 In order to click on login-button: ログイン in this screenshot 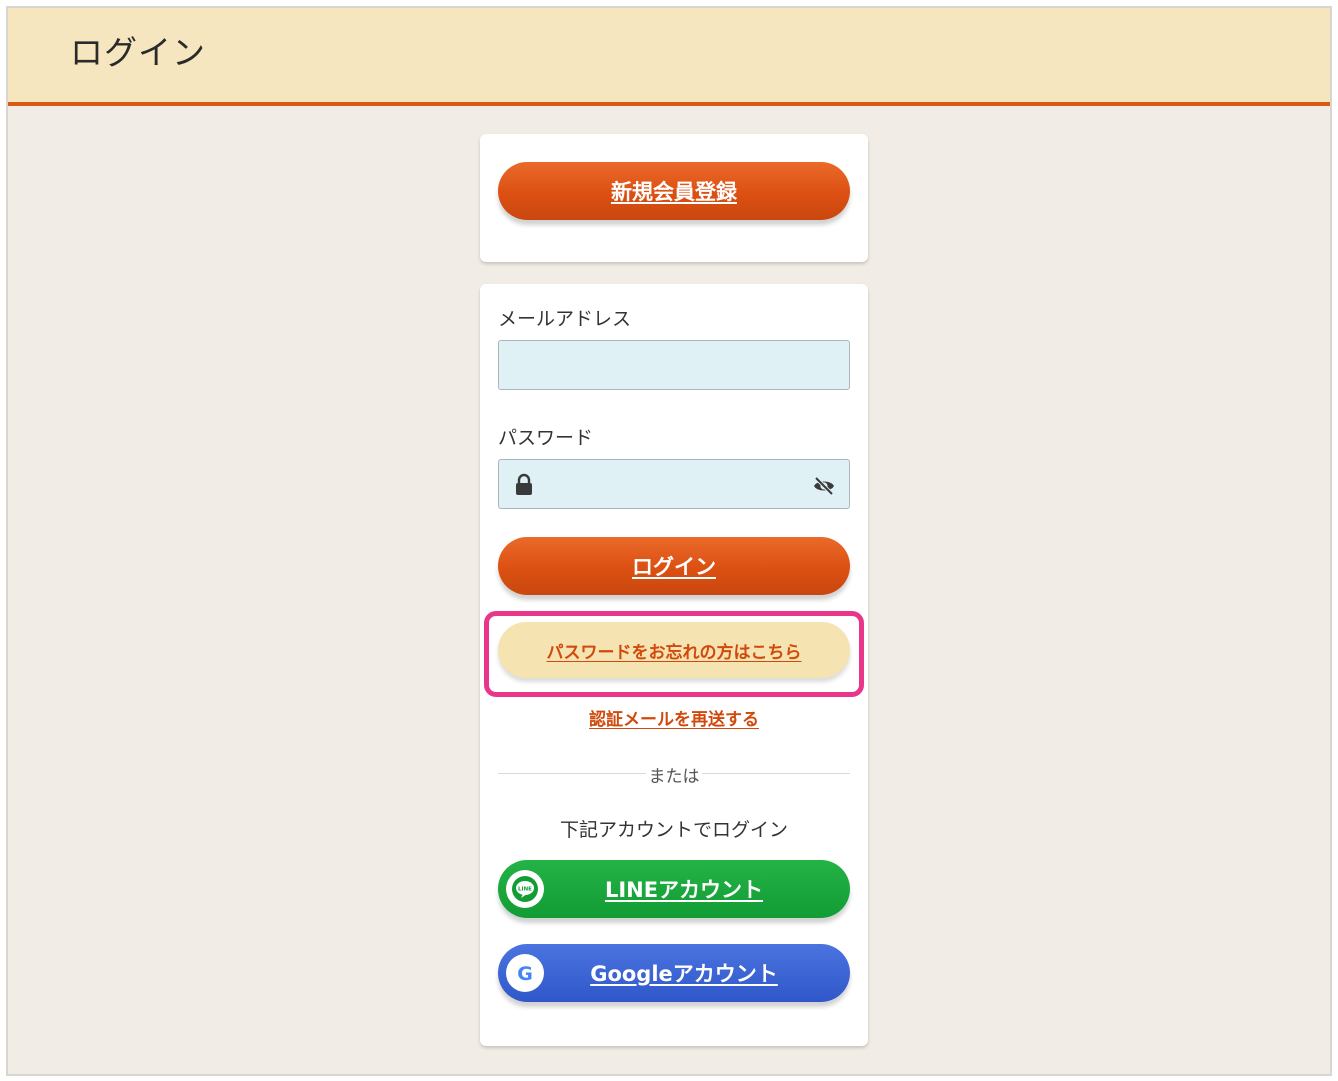, I will do `click(674, 566)`.